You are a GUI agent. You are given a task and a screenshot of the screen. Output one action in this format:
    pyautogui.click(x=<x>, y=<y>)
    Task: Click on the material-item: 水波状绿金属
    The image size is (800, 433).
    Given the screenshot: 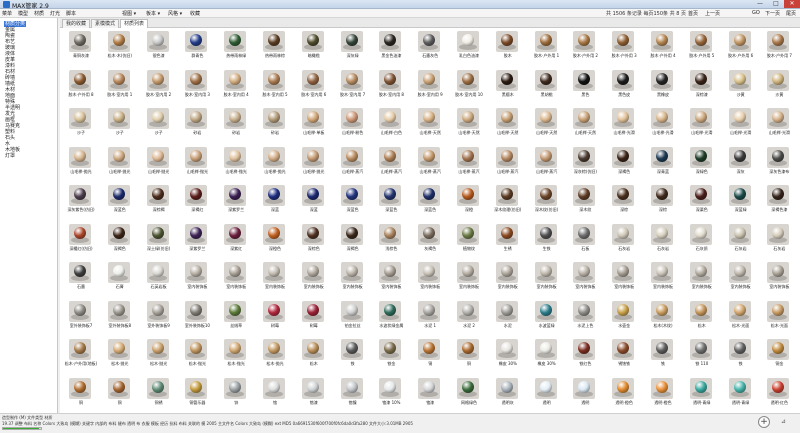 What is the action you would take?
    pyautogui.click(x=391, y=314)
    